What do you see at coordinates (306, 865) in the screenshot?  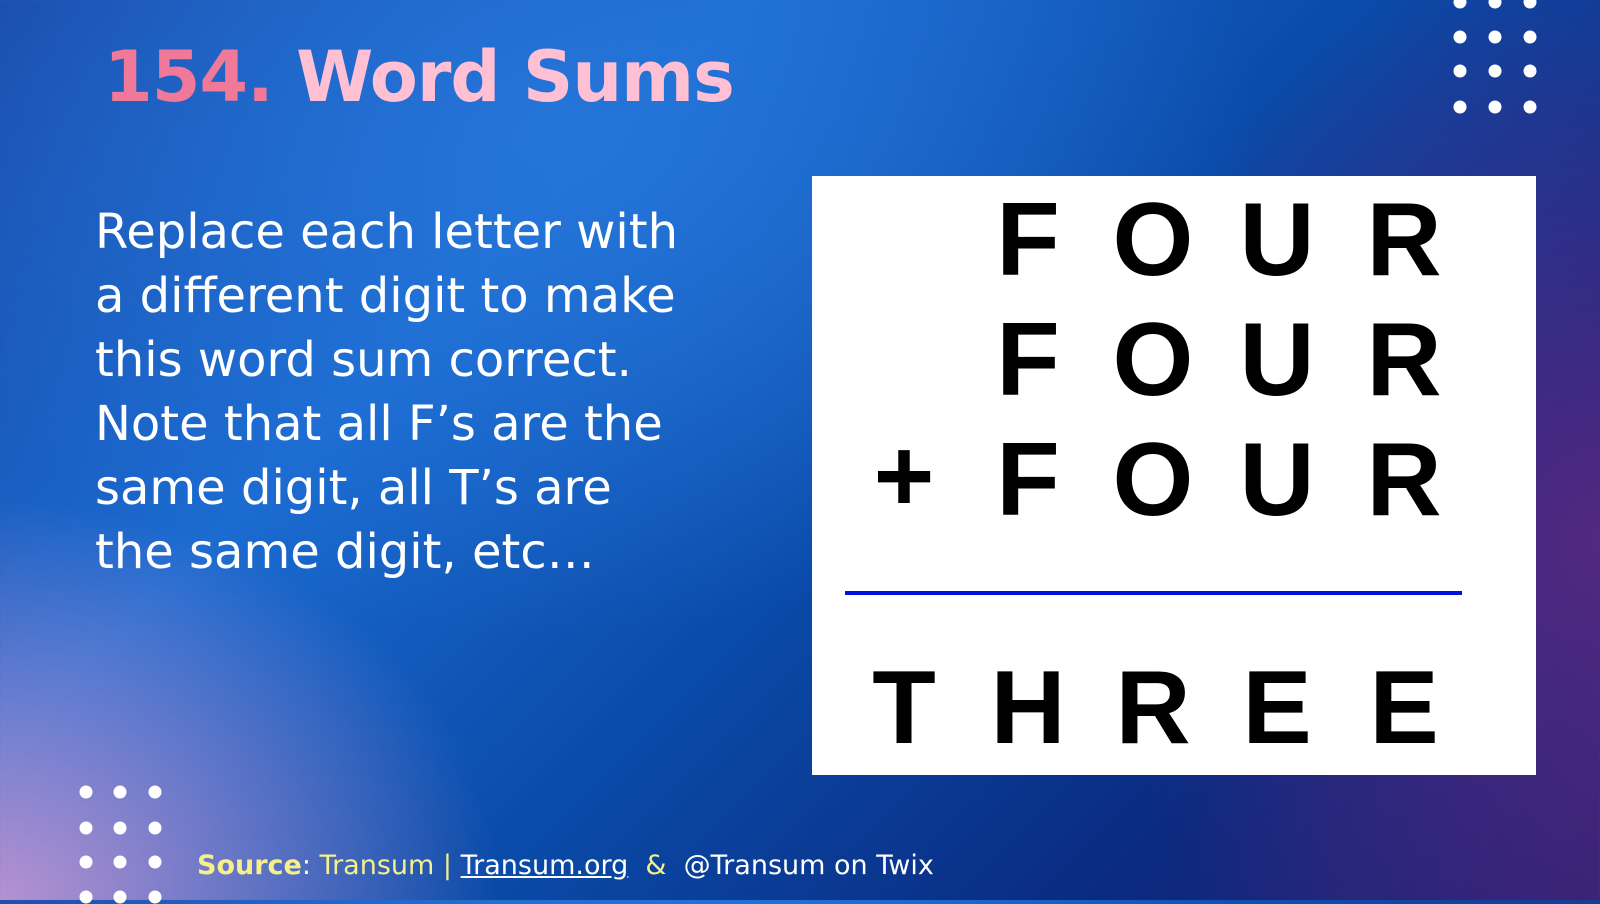 I see `colon: :` at bounding box center [306, 865].